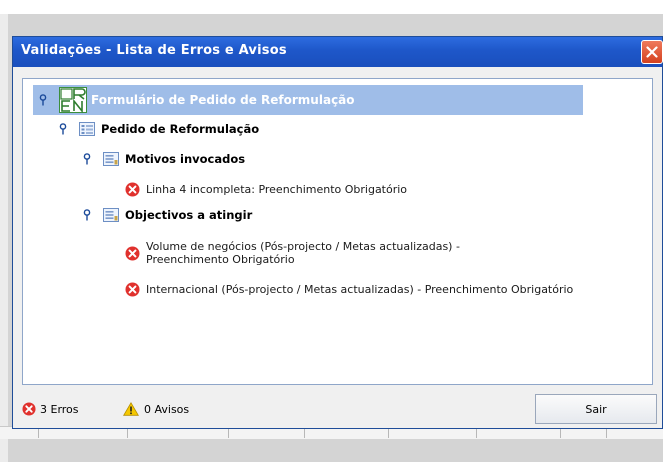 The height and width of the screenshot is (462, 663). Describe the element at coordinates (154, 50) in the screenshot. I see `dialog-title: Validações - Lista de Erros e Avisos` at that location.